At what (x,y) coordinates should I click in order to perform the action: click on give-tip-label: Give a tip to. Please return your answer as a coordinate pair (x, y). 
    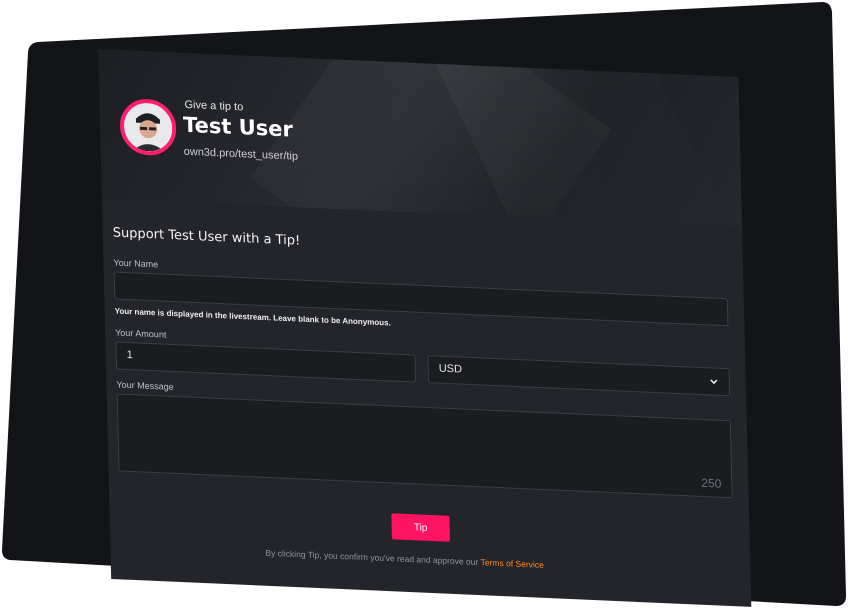
    Looking at the image, I should click on (214, 106).